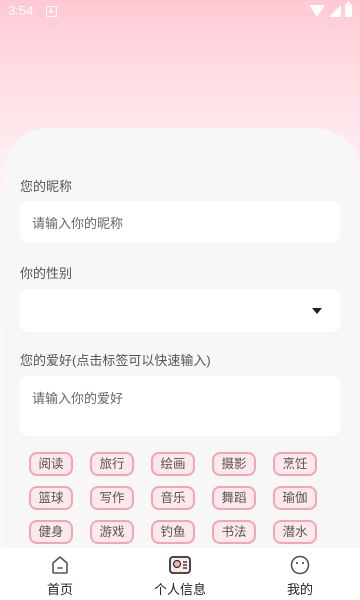  What do you see at coordinates (51, 532) in the screenshot?
I see `tag-fitness: 健身` at bounding box center [51, 532].